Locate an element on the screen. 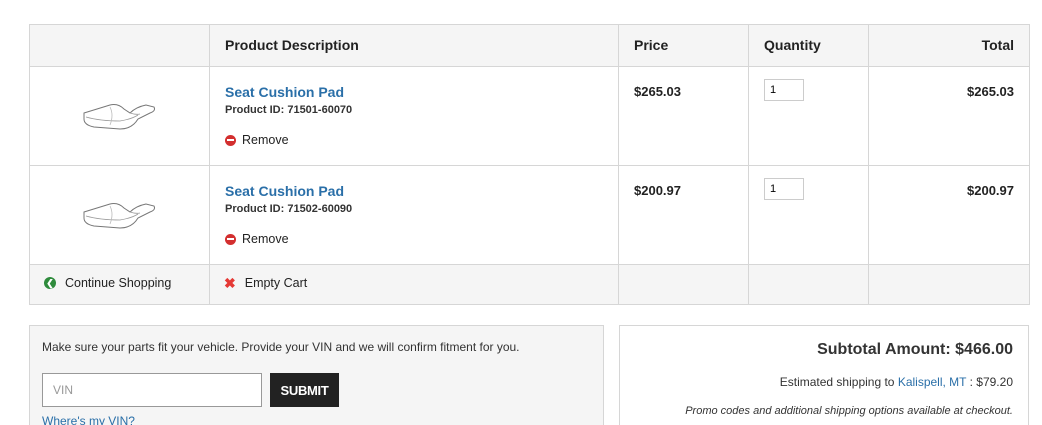  empty-cart-button: ✖ Empty Cart is located at coordinates (414, 283).